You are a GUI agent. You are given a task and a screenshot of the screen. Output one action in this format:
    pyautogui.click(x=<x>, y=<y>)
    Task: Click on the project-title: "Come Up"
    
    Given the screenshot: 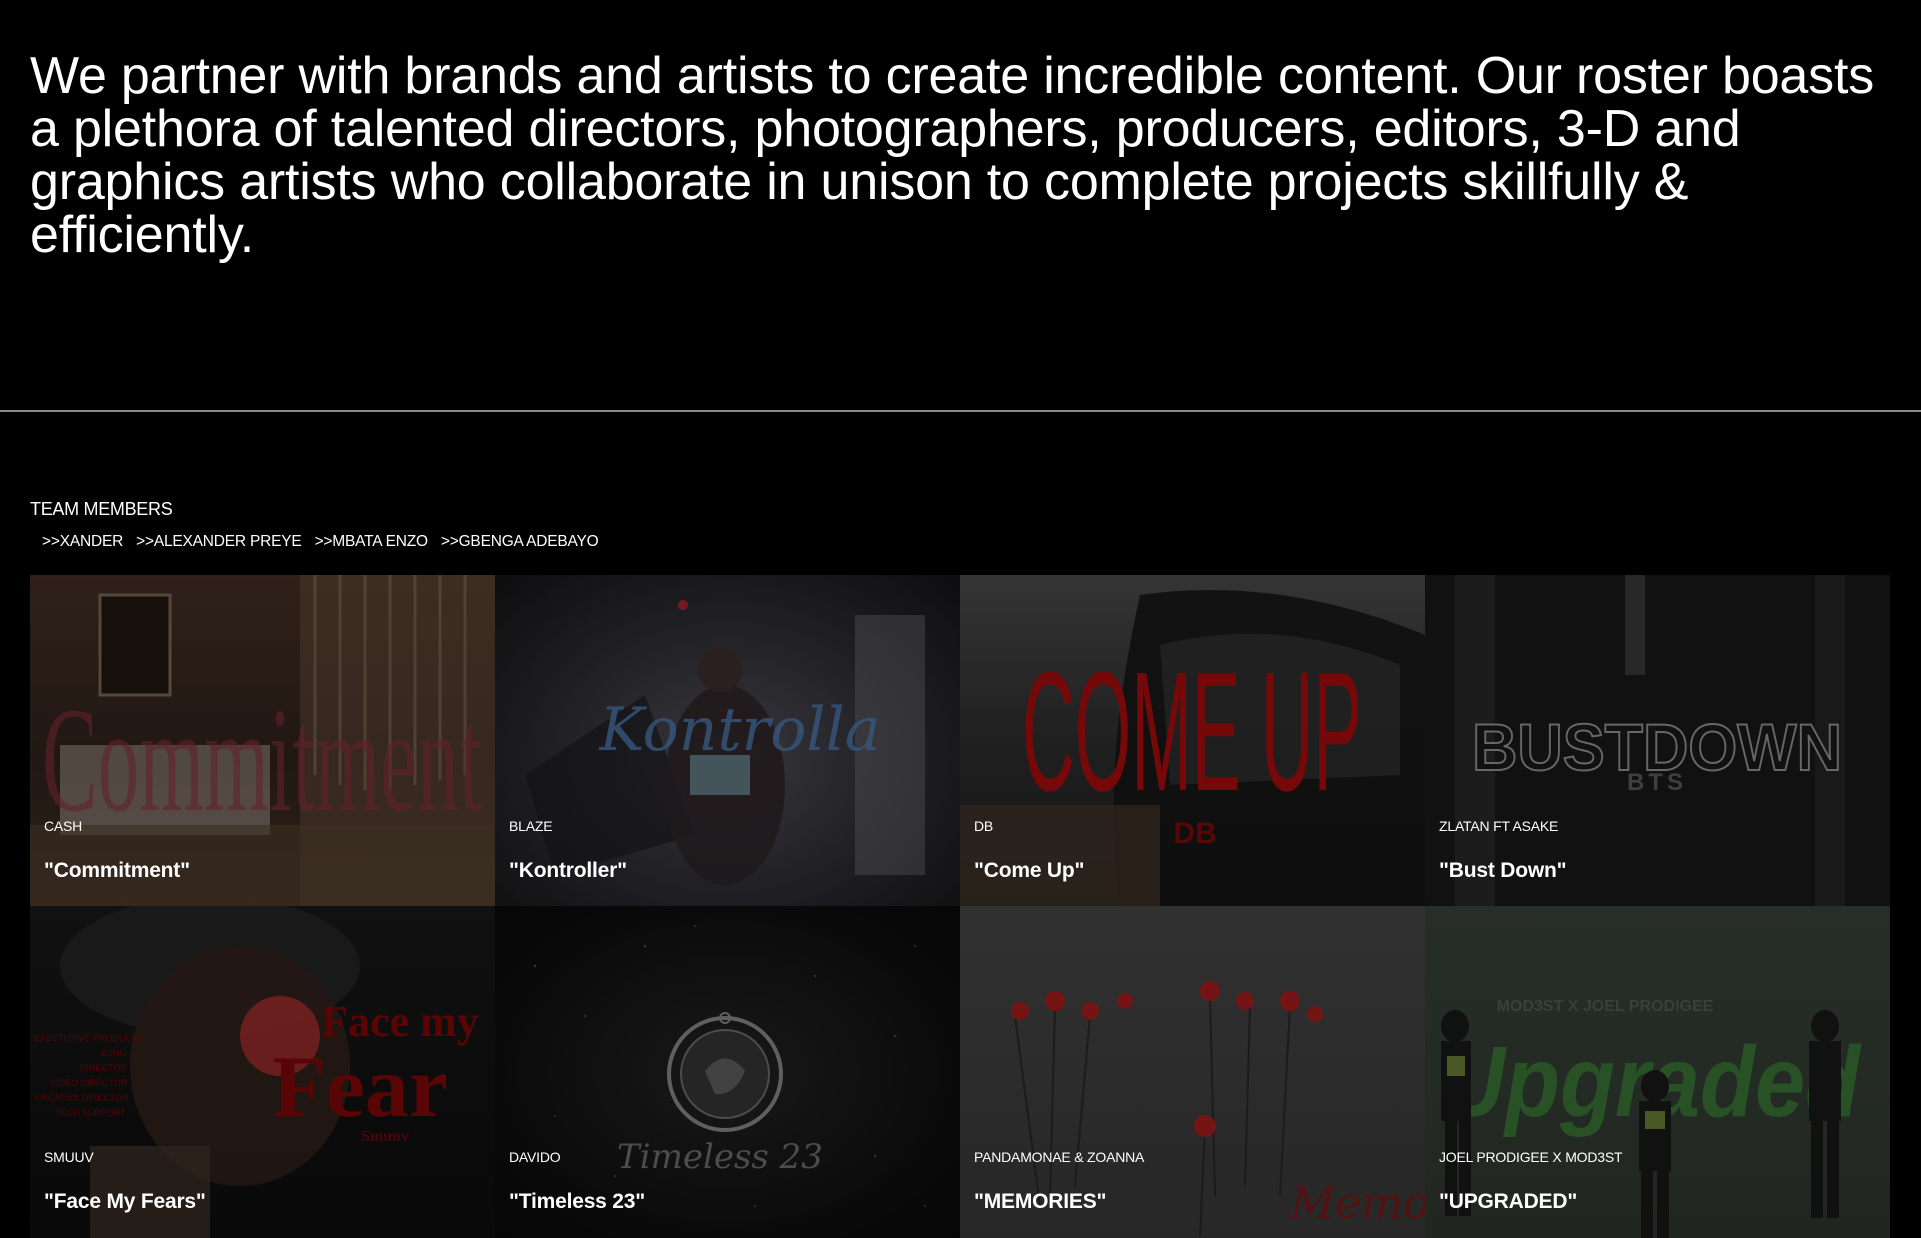 What is the action you would take?
    pyautogui.click(x=1029, y=870)
    